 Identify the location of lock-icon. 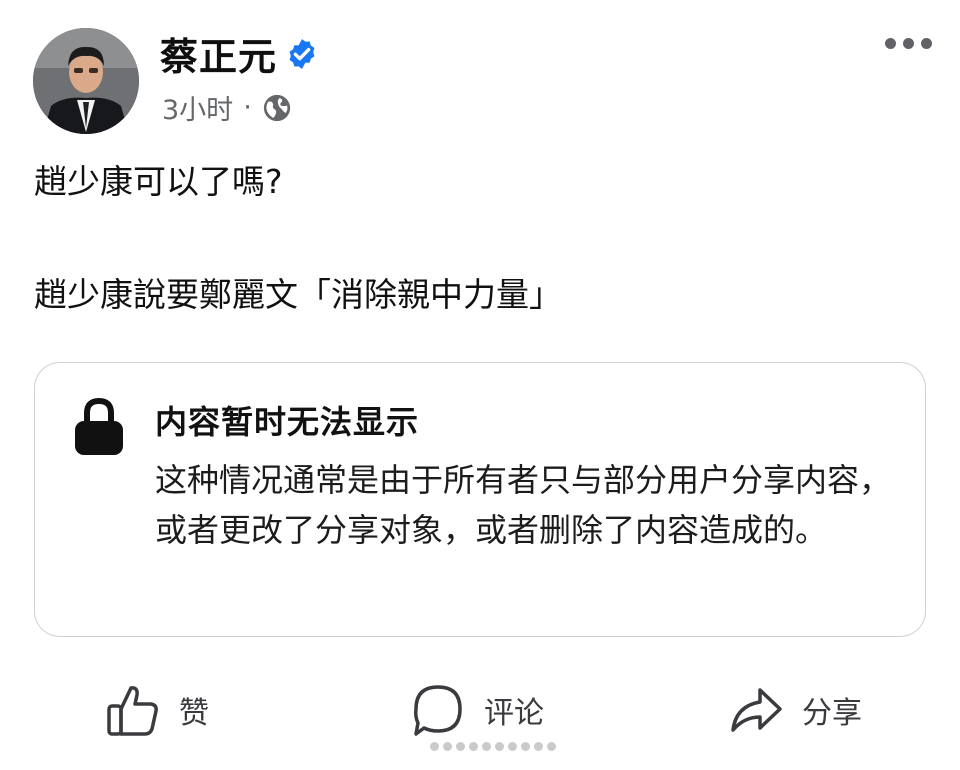
(99, 426).